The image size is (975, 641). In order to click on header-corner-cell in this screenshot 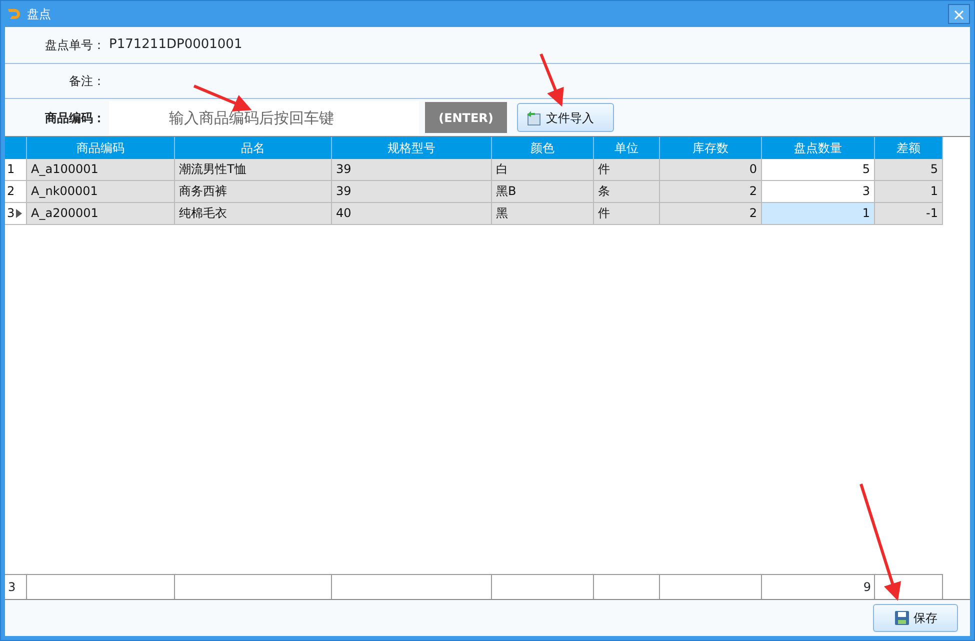, I will do `click(16, 148)`.